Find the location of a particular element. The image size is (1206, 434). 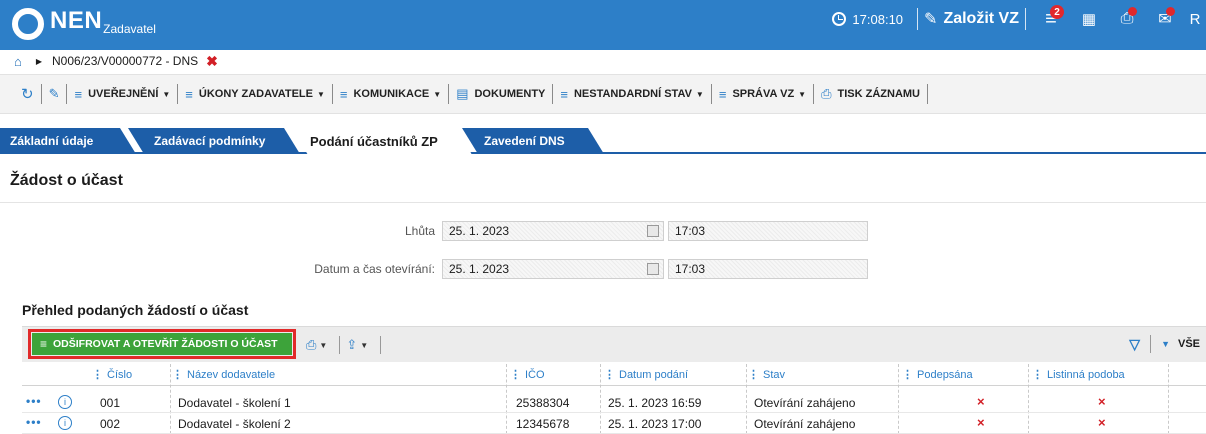

messages-button: ✉ is located at coordinates (1165, 19).